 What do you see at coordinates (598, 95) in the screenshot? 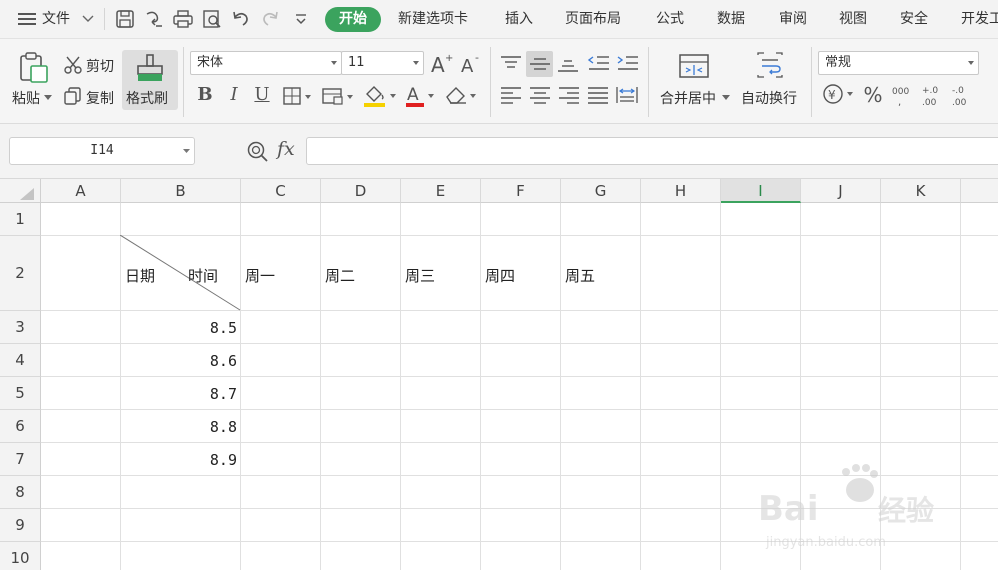
I see `justify-icon` at bounding box center [598, 95].